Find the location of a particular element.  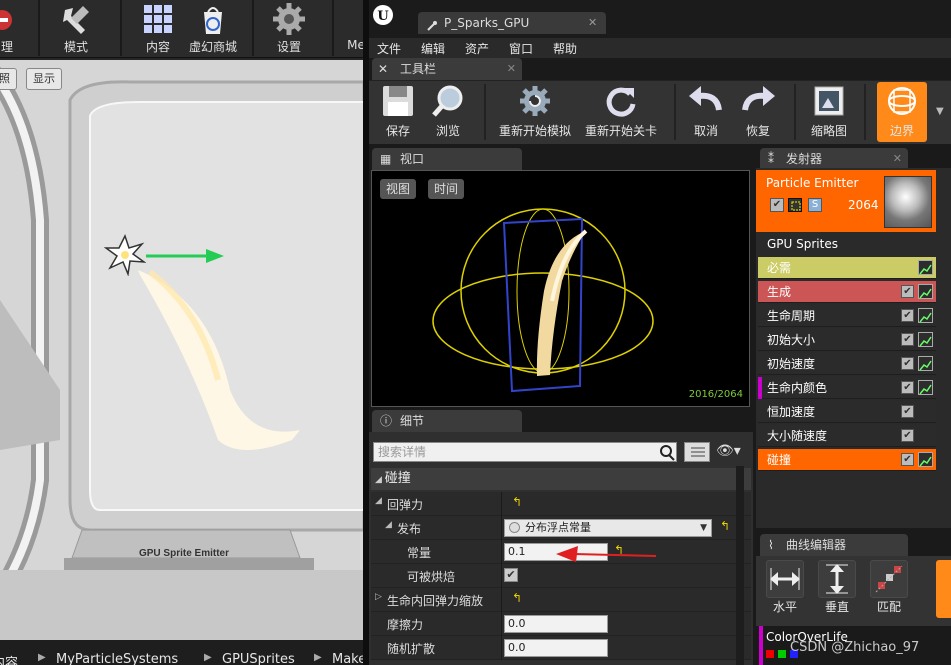

content-button: 内容 is located at coordinates (158, 29).